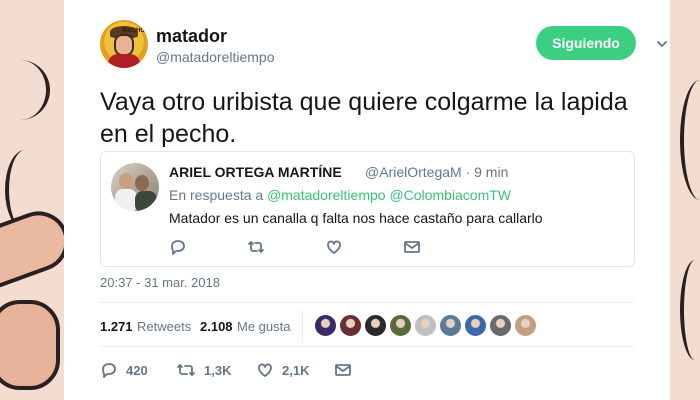 This screenshot has height=400, width=700. I want to click on retweets-stat: 1.271 Retweets, so click(145, 327).